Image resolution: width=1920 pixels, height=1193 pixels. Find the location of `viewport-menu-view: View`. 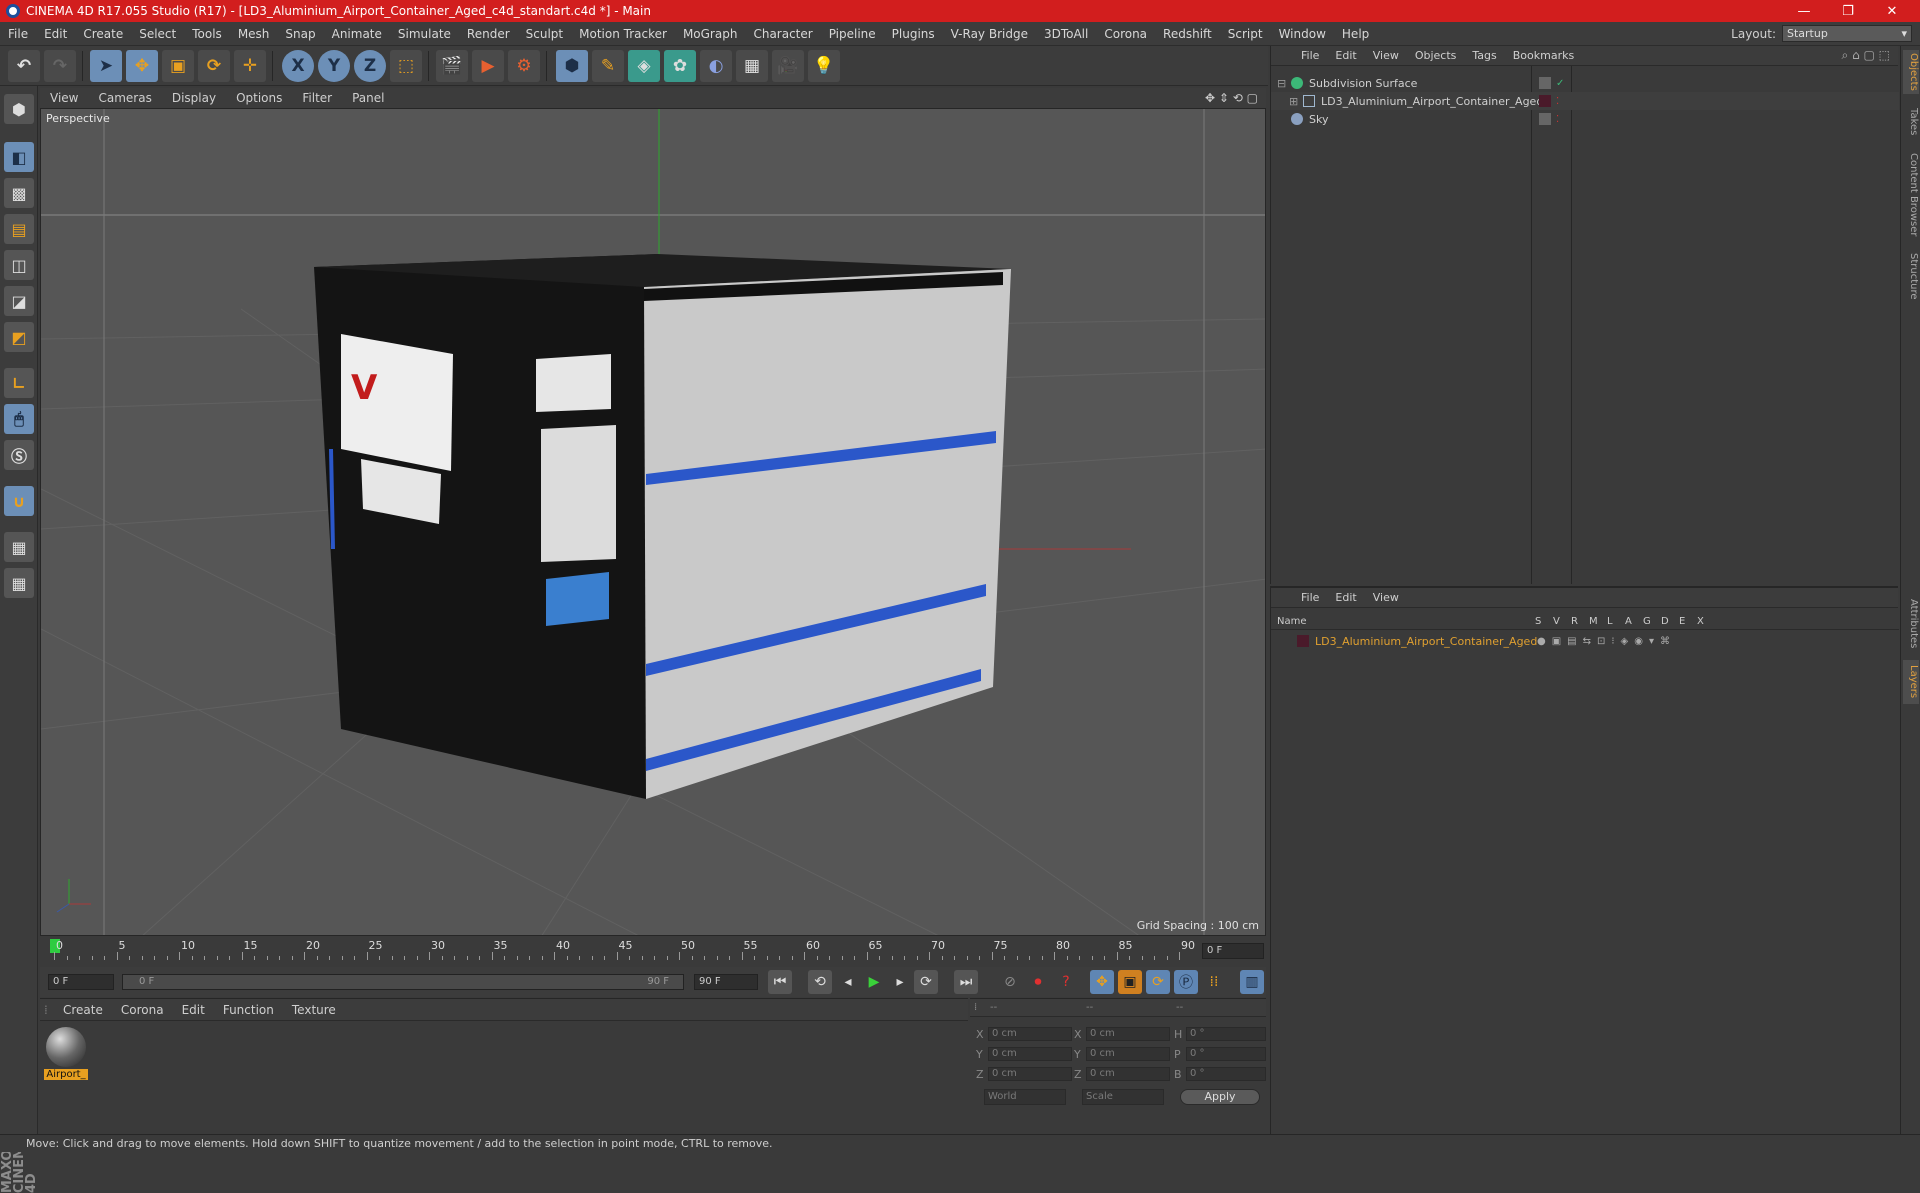

viewport-menu-view: View is located at coordinates (64, 98).